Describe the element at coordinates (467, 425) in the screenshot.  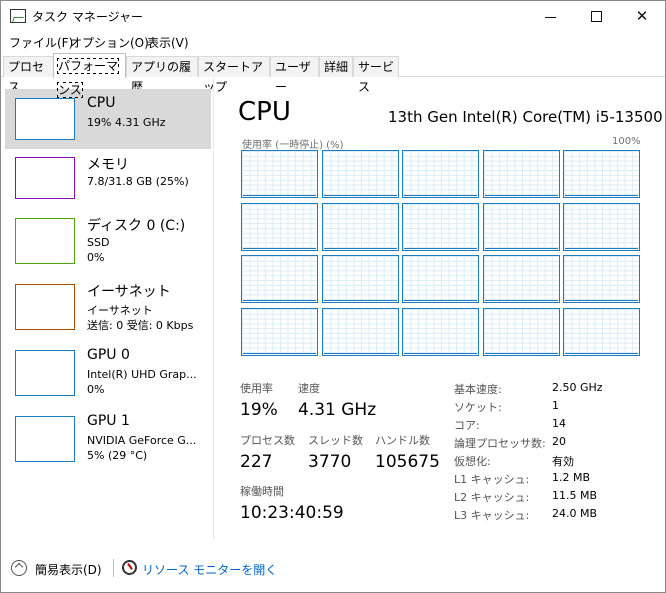
I see `spec-label-cores: コア:` at that location.